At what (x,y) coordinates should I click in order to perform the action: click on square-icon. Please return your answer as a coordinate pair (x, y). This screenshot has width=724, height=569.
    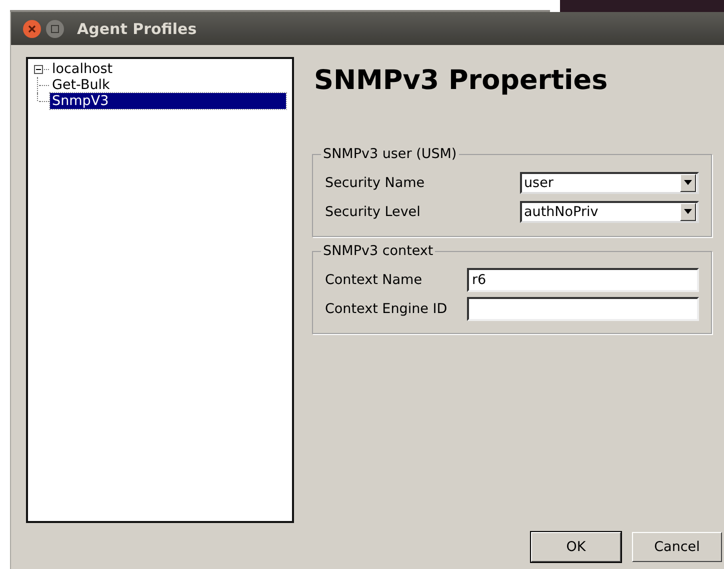
    Looking at the image, I should click on (55, 28).